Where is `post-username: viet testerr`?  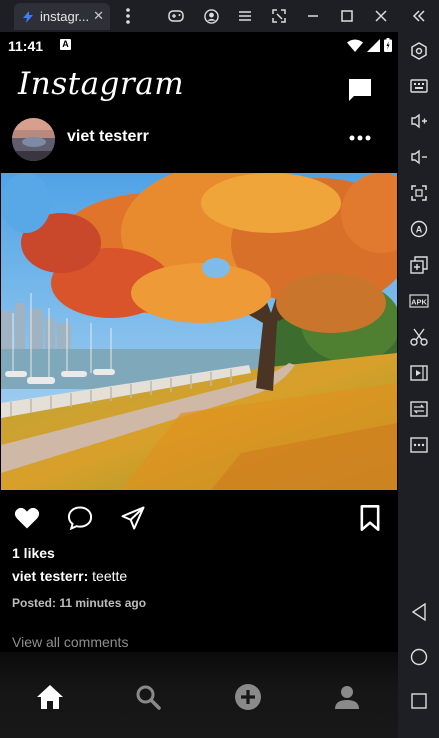 post-username: viet testerr is located at coordinates (108, 137).